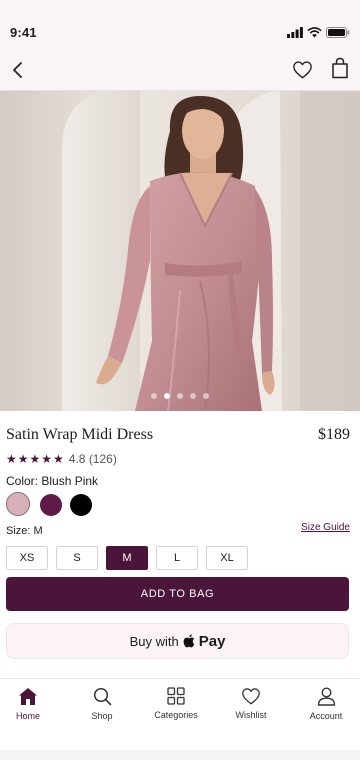  I want to click on grid-icon, so click(176, 696).